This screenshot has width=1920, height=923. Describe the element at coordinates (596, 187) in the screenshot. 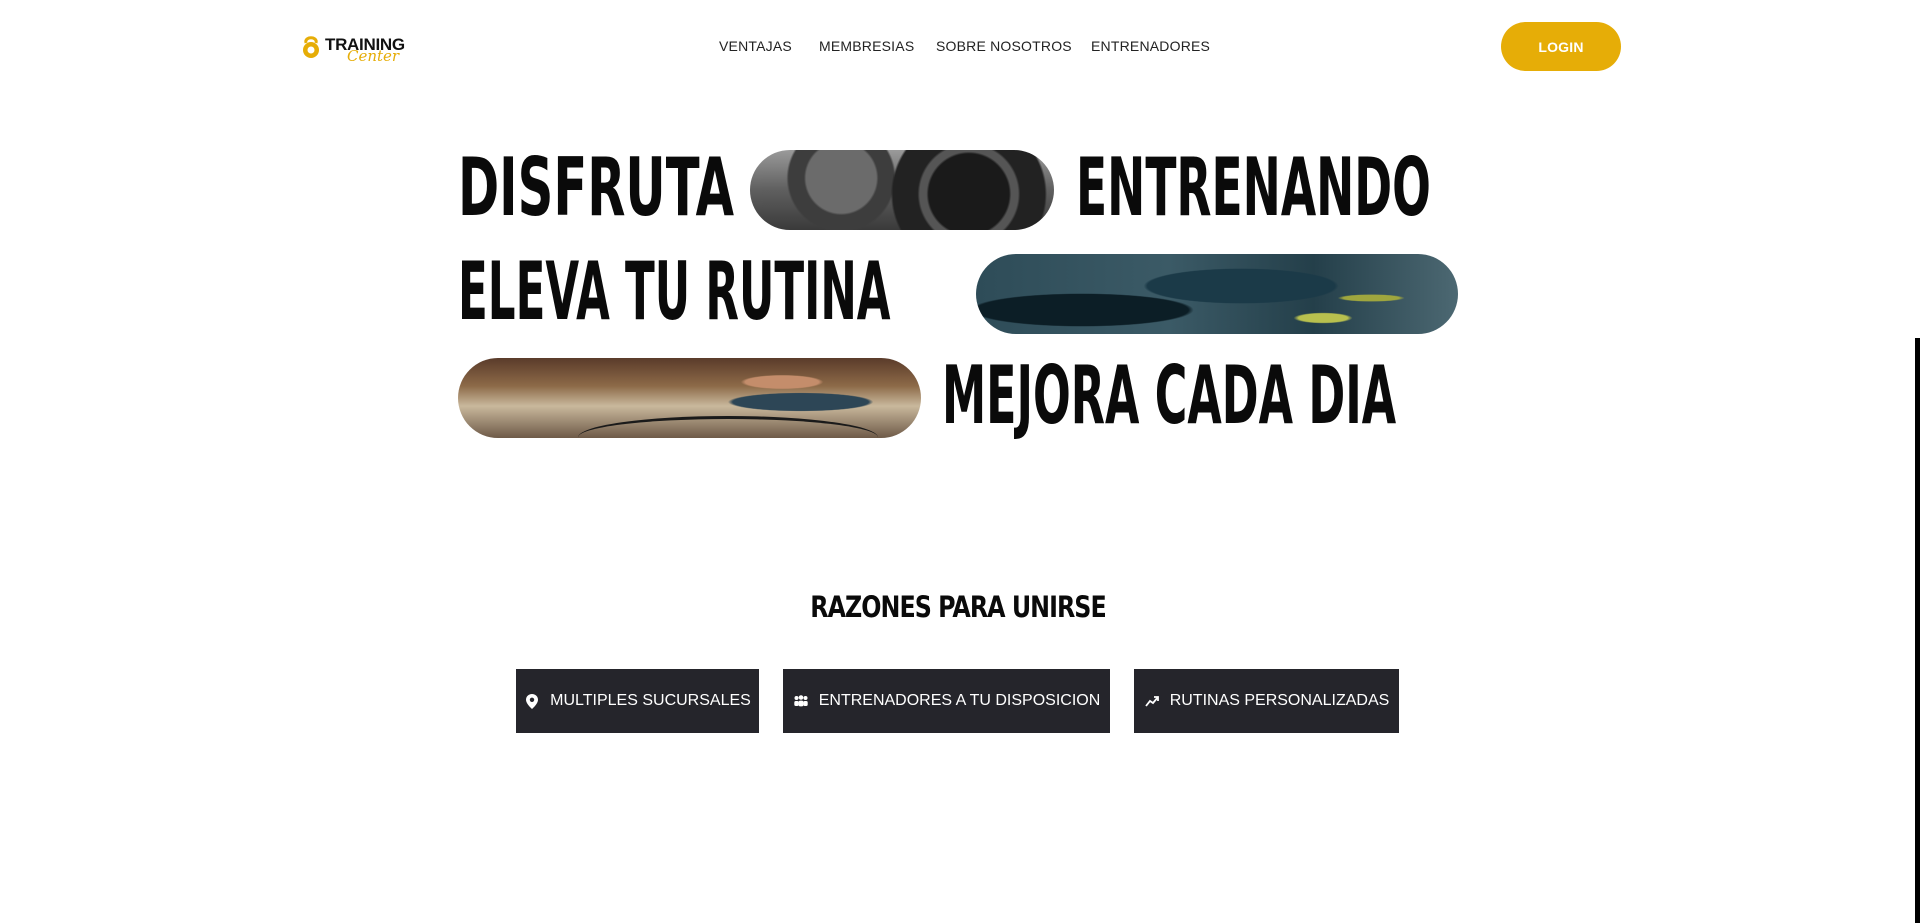

I see `hero-text-disfruta: DISFRUTA` at that location.